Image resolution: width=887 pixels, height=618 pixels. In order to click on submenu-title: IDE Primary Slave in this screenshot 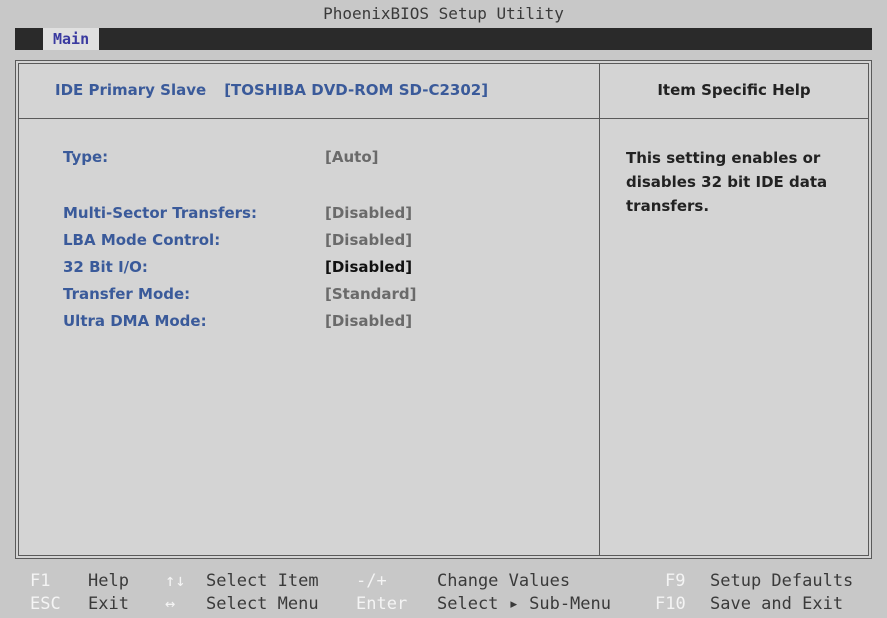, I will do `click(131, 90)`.